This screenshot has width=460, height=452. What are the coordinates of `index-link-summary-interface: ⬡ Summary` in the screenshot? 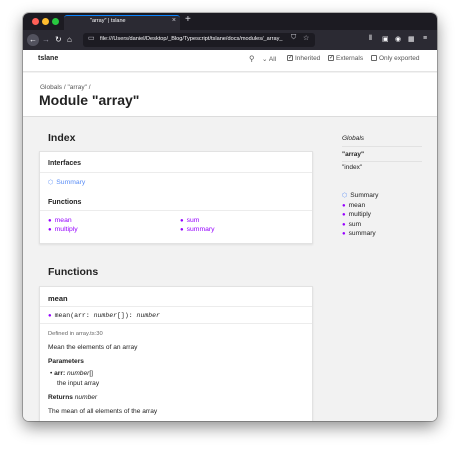 It's located at (66, 182).